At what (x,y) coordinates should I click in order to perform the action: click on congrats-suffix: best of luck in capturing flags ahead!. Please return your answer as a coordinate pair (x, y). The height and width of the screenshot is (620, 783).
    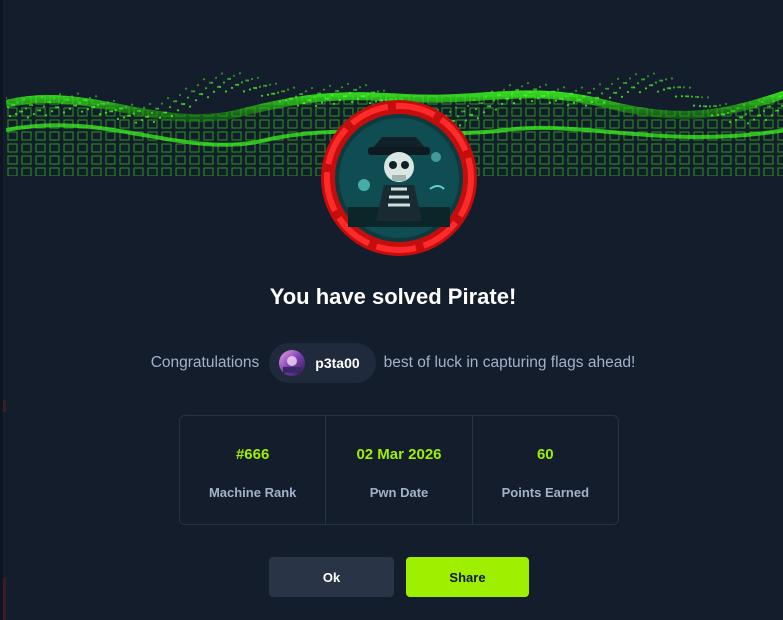
    Looking at the image, I should click on (509, 362).